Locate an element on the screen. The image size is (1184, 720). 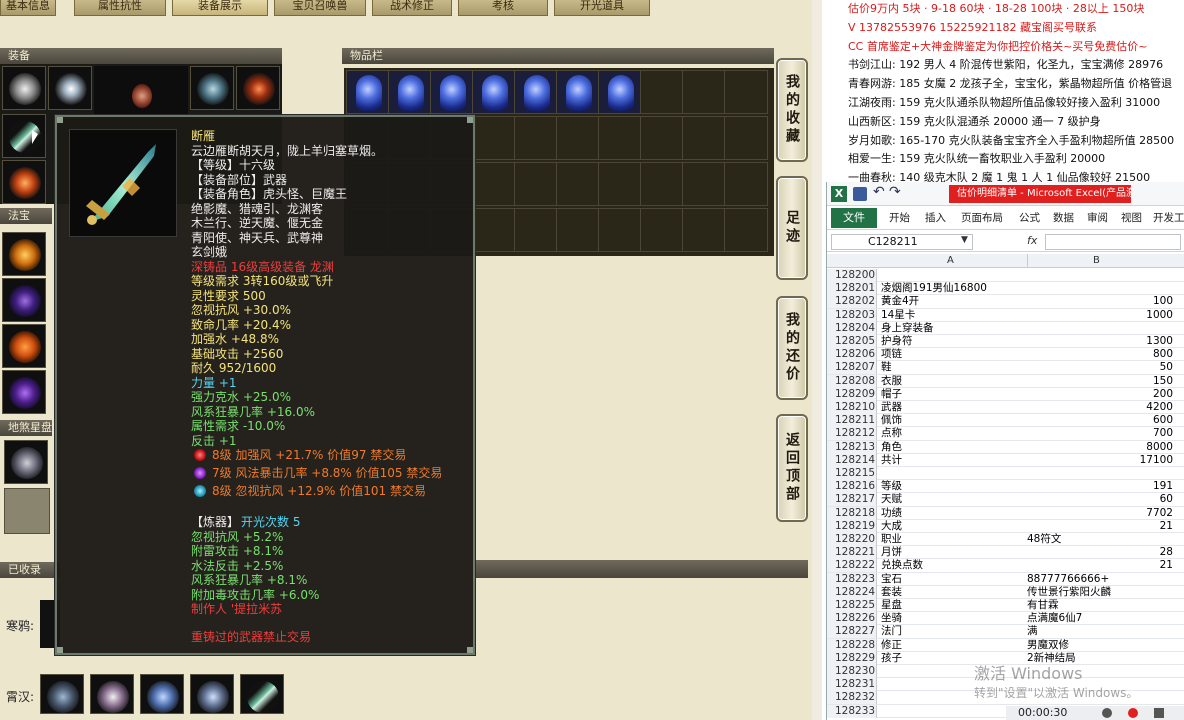
row-number: 128233 is located at coordinates (852, 711).